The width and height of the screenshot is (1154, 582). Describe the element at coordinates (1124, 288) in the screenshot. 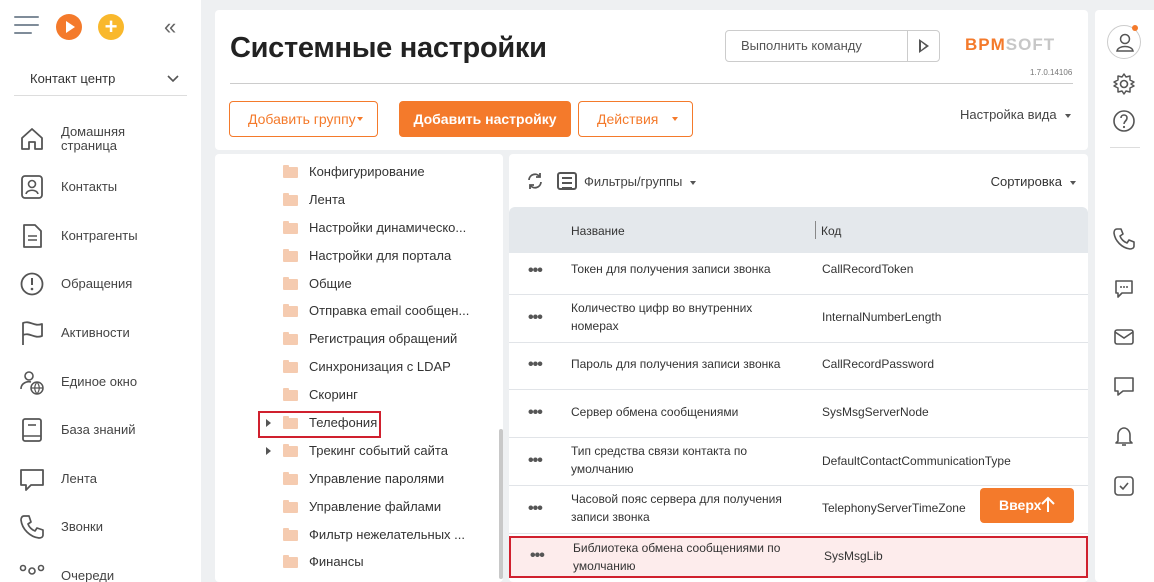

I see `chat-bubble-icon` at that location.